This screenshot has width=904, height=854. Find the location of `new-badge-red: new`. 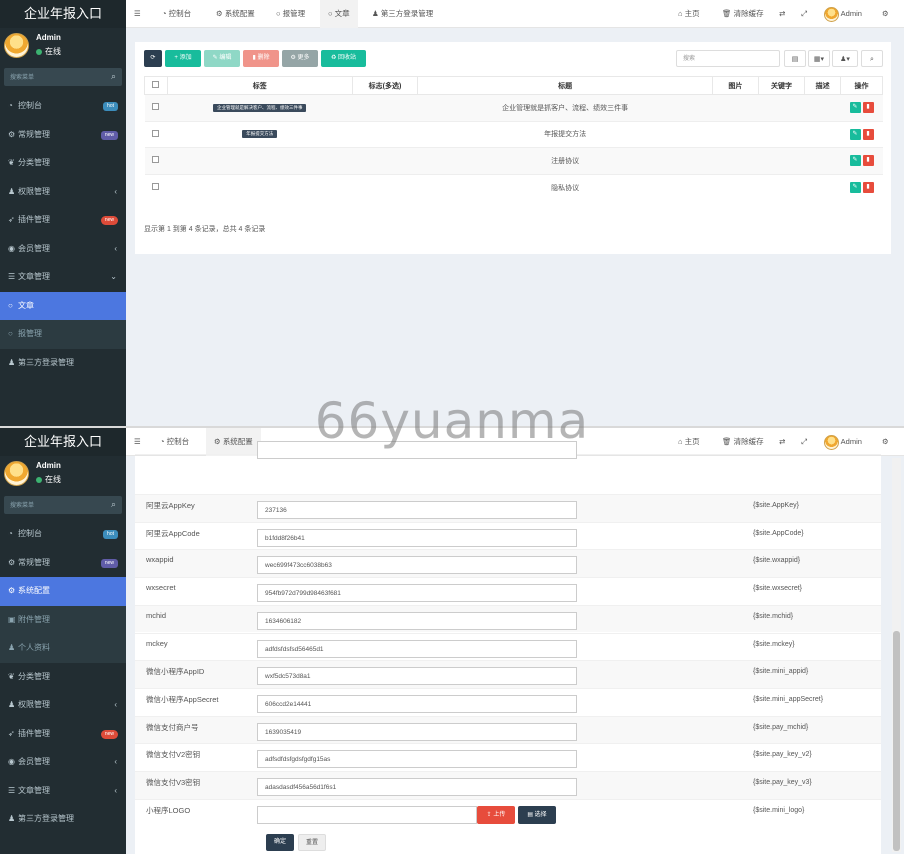

new-badge-red: new is located at coordinates (109, 734).